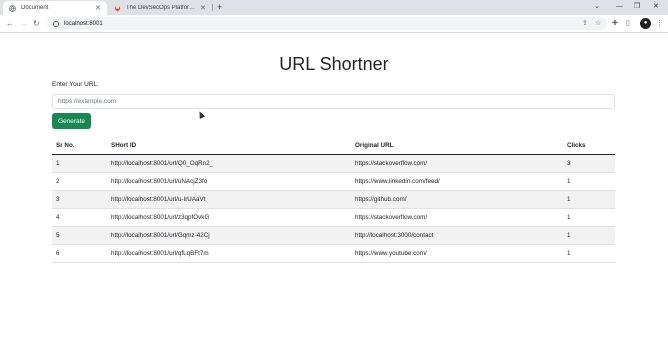  What do you see at coordinates (628, 23) in the screenshot?
I see `side-panel-icon: ▯` at bounding box center [628, 23].